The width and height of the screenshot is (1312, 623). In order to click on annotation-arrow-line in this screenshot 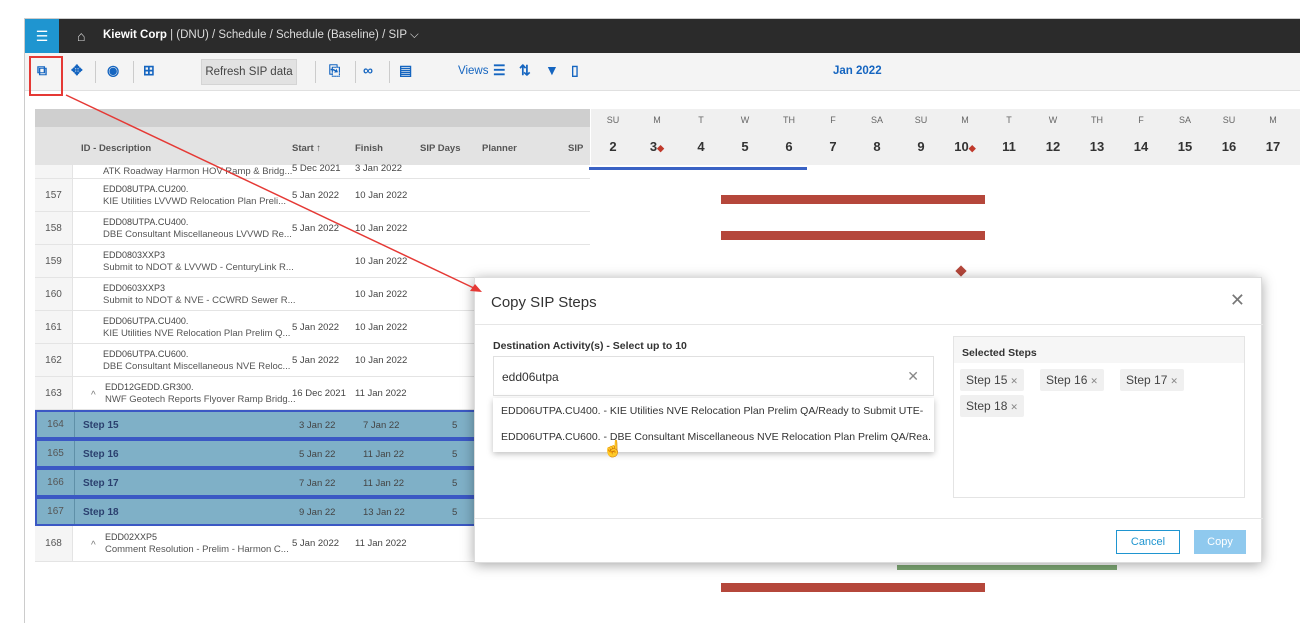, I will do `click(272, 192)`.